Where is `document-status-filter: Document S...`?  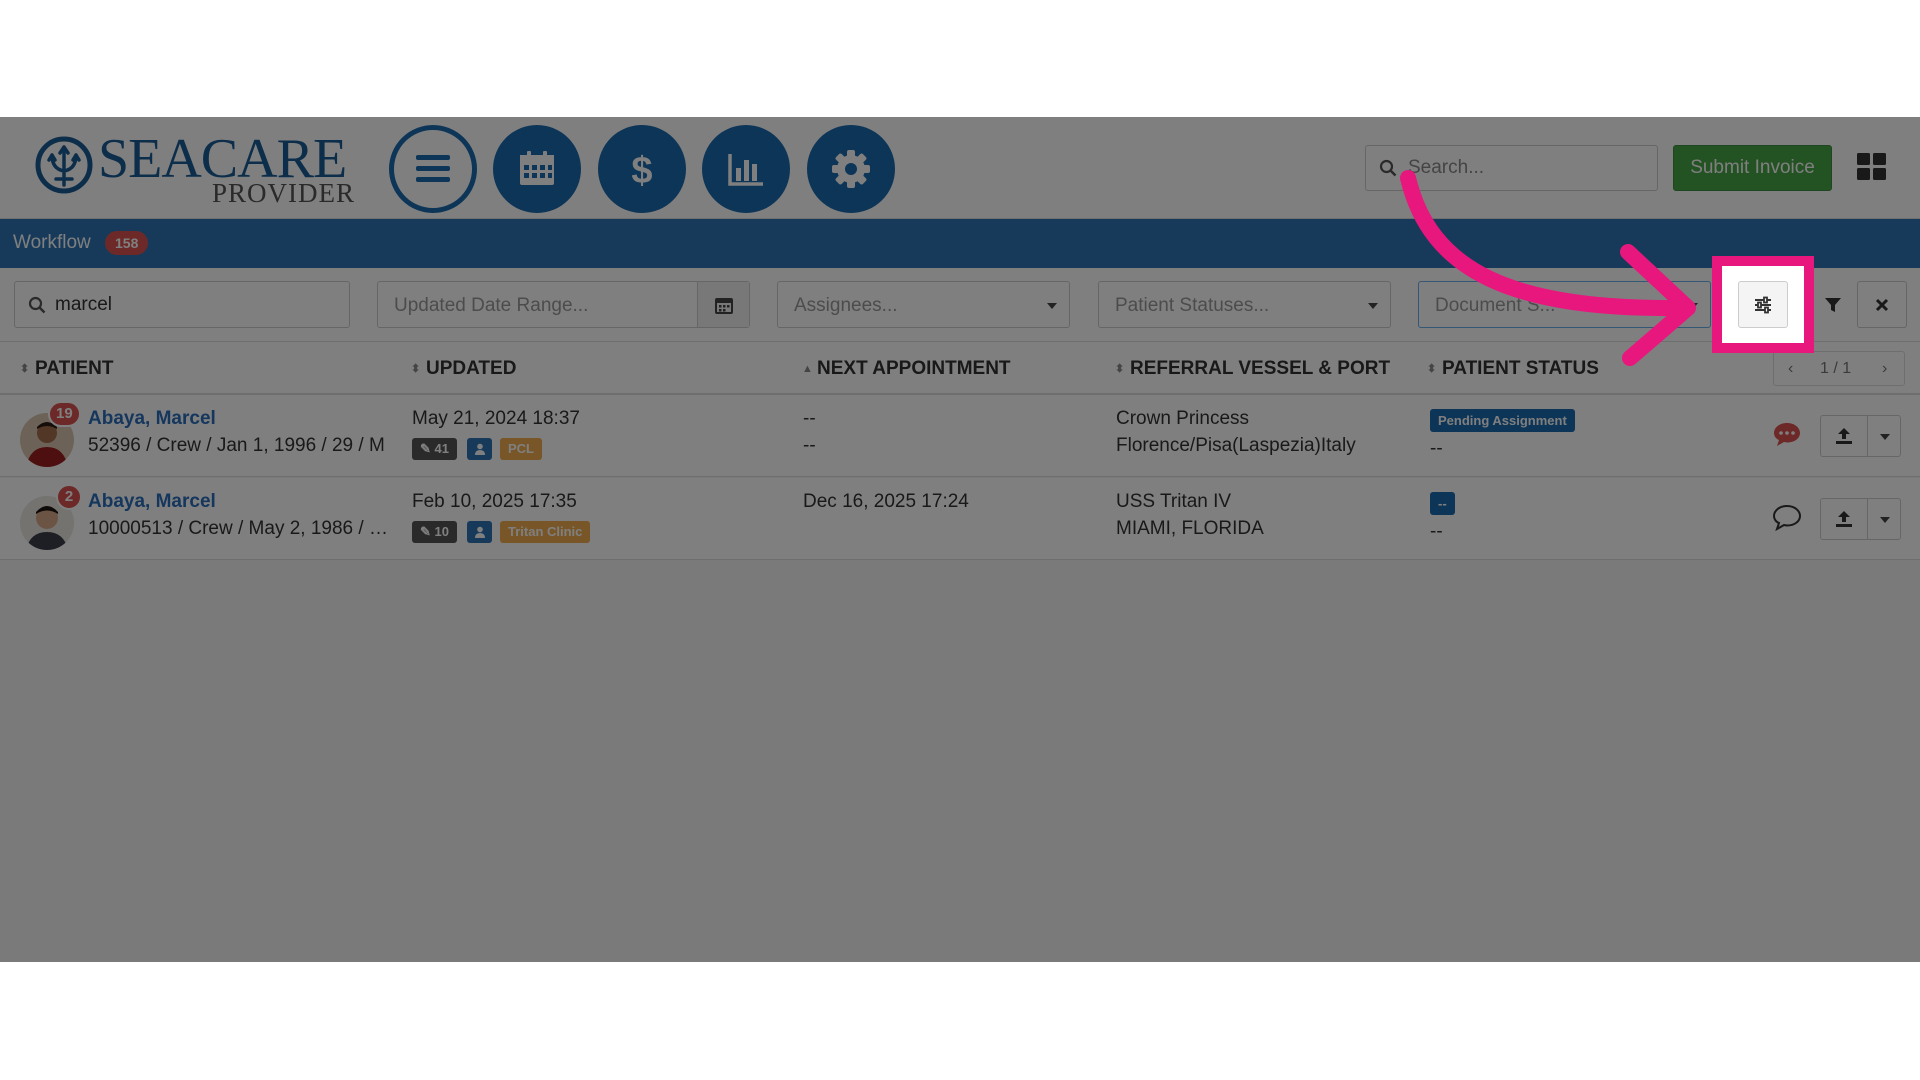 document-status-filter: Document S... is located at coordinates (1564, 304).